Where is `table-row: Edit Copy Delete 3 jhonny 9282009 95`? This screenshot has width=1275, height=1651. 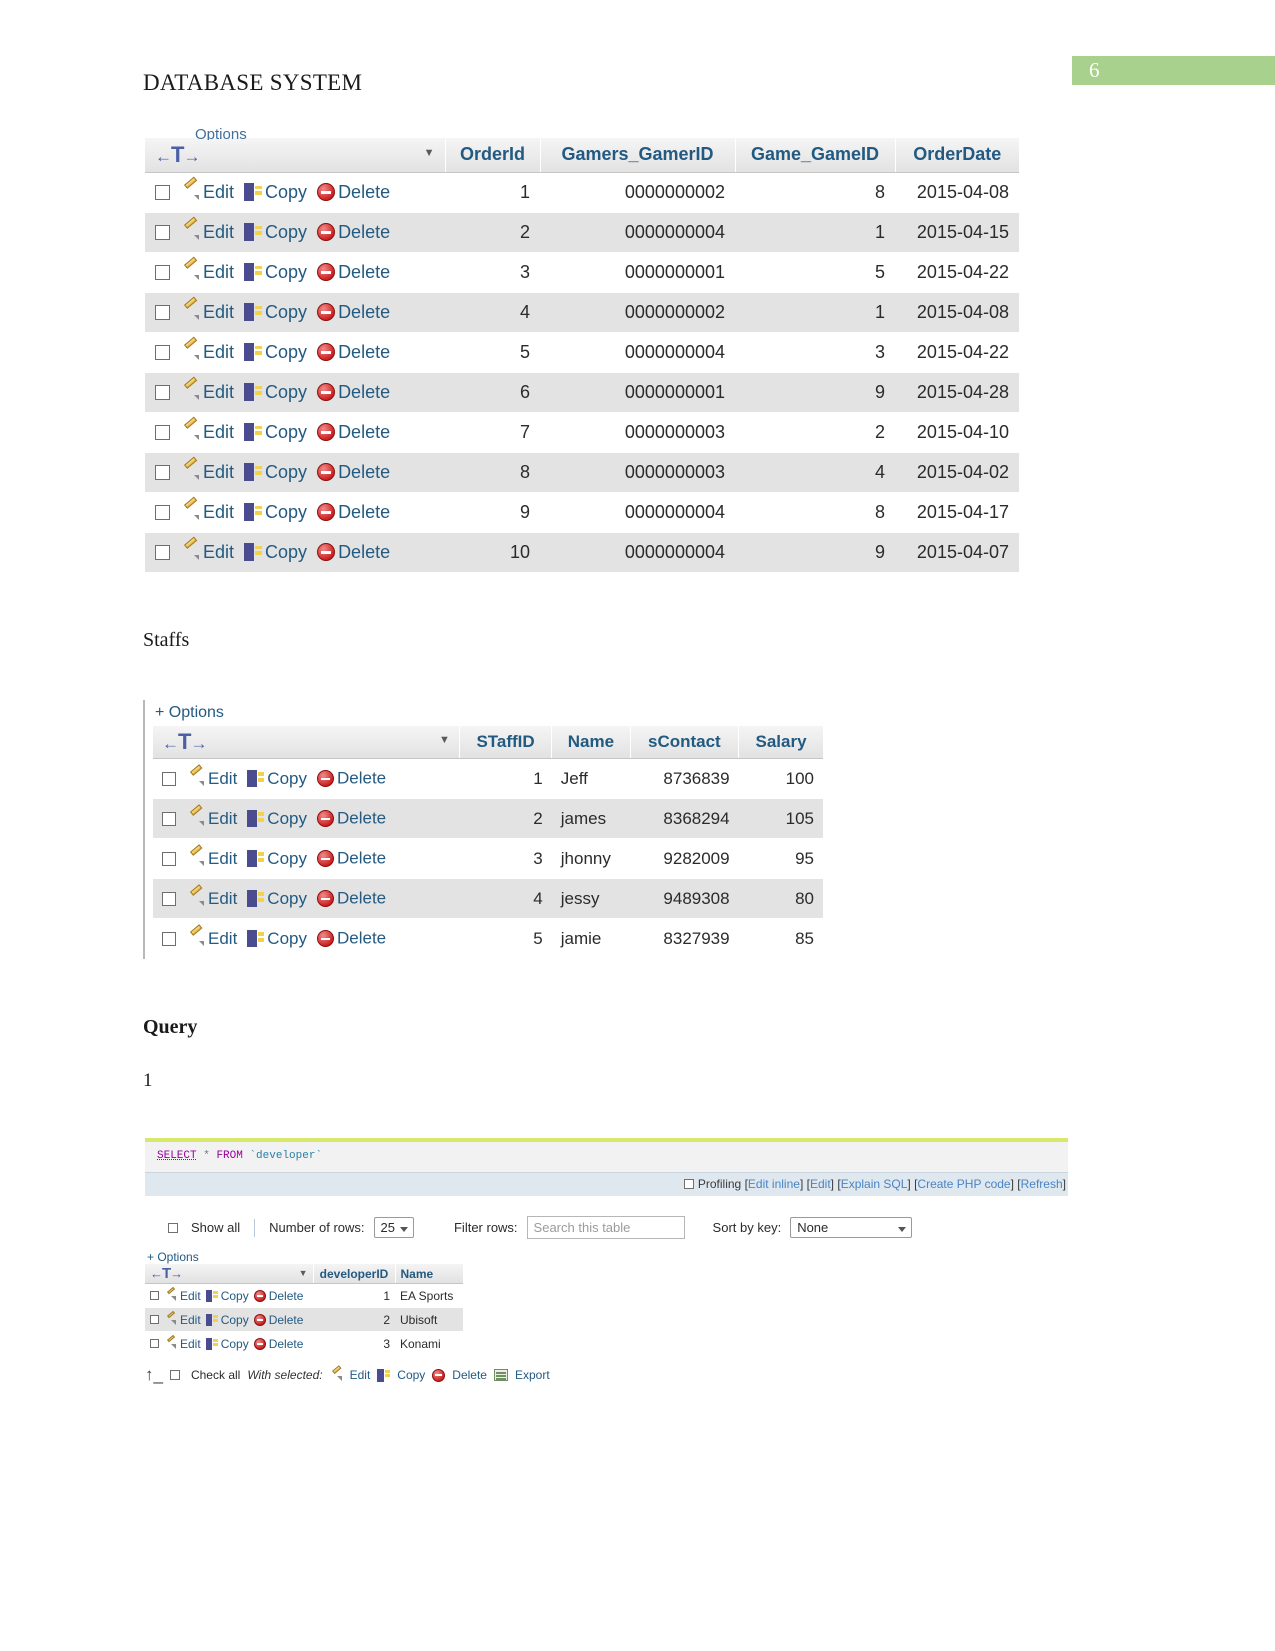
table-row: Edit Copy Delete 3 jhonny 9282009 95 is located at coordinates (488, 858).